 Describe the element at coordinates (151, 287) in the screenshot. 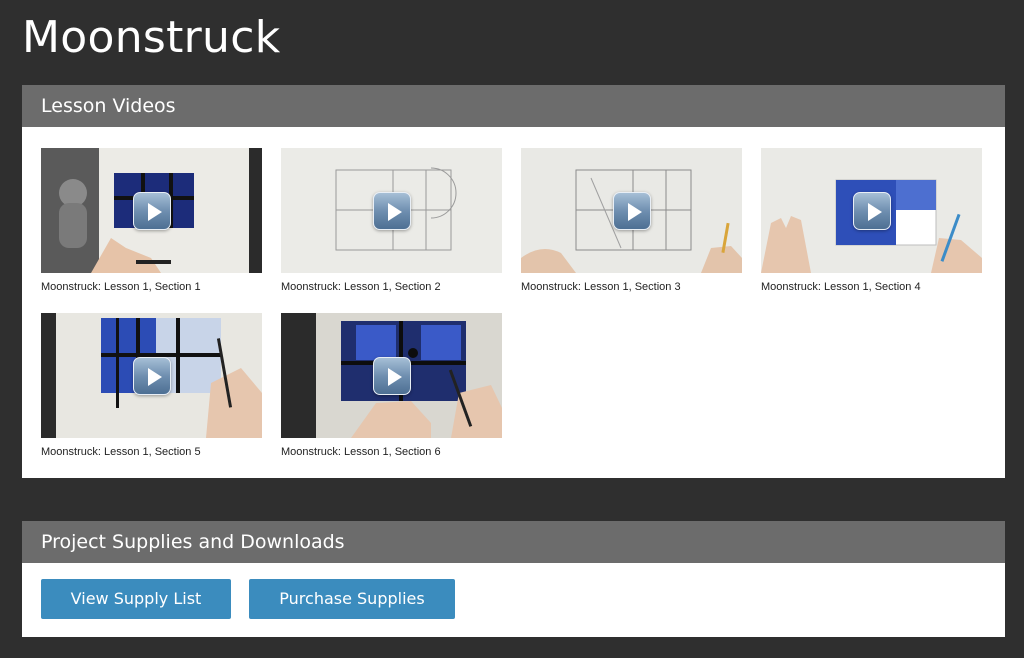

I see `video-caption: Moonstruck: Lesson 1, Section 1` at that location.